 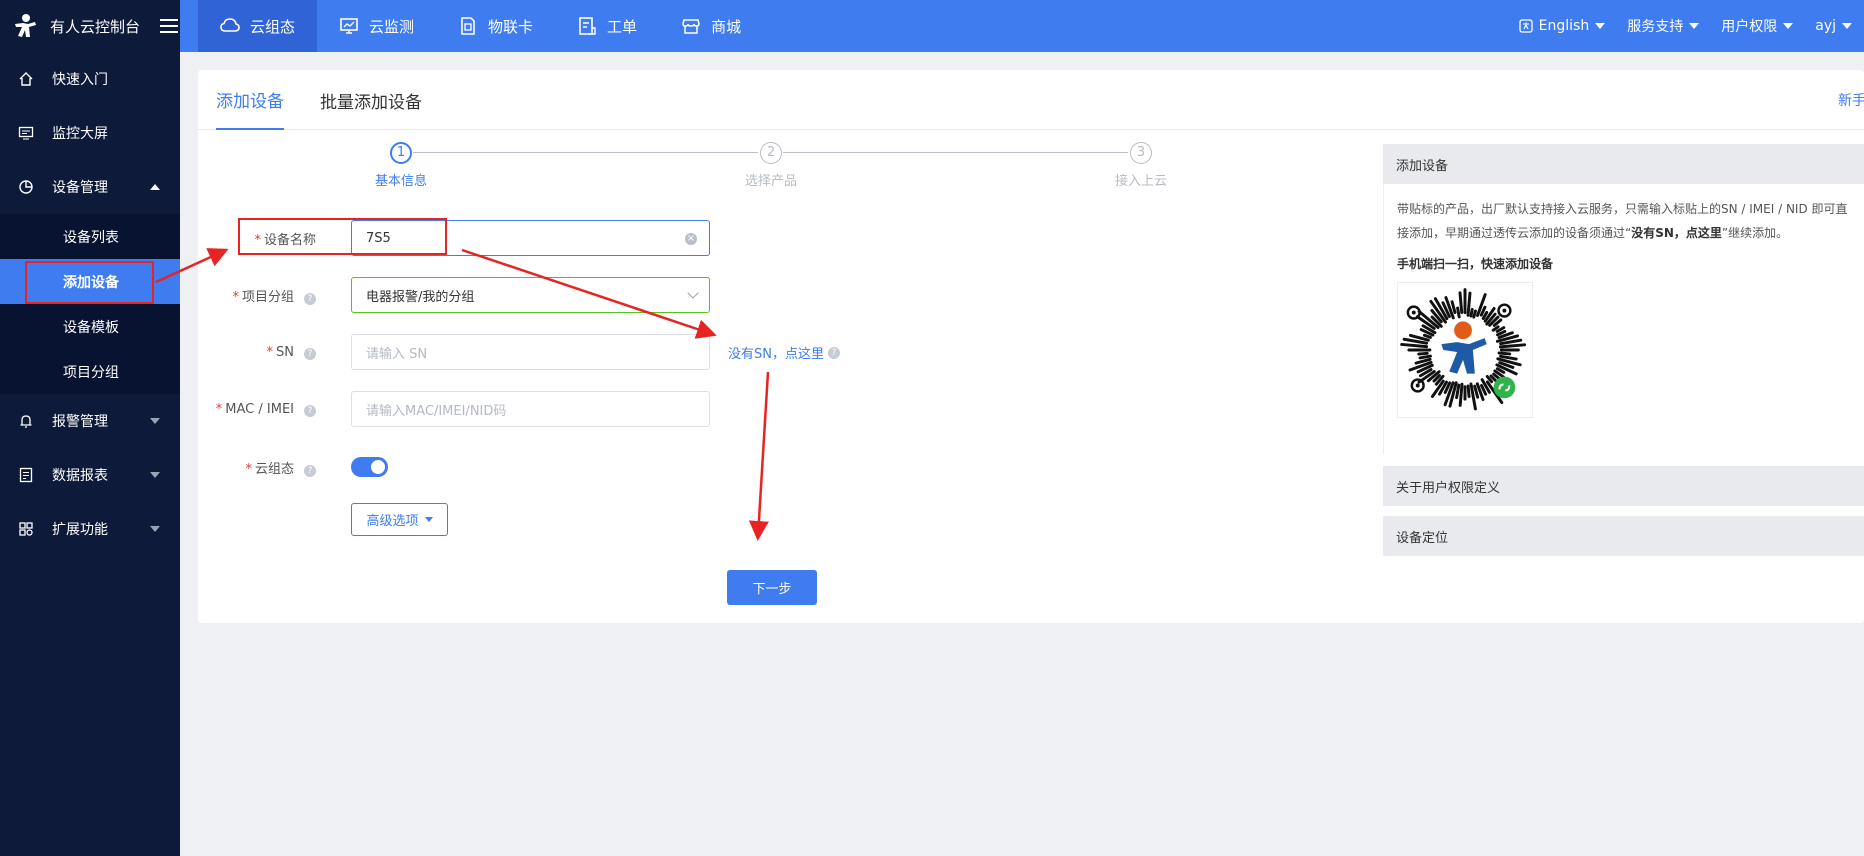 I want to click on store-icon, so click(x=691, y=26).